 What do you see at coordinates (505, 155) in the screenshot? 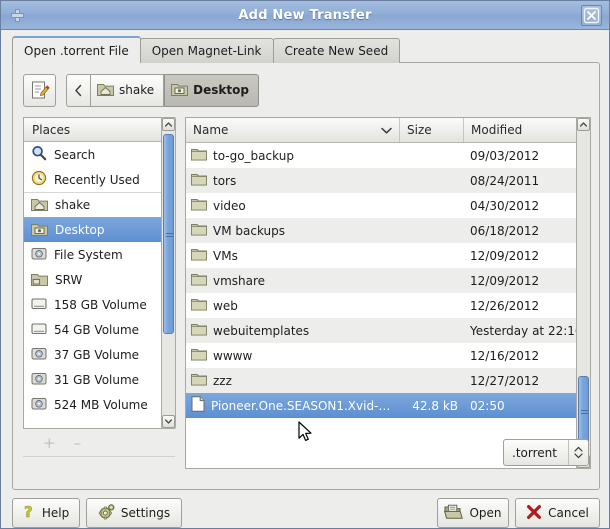
I see `file-modified: 09/03/2012` at bounding box center [505, 155].